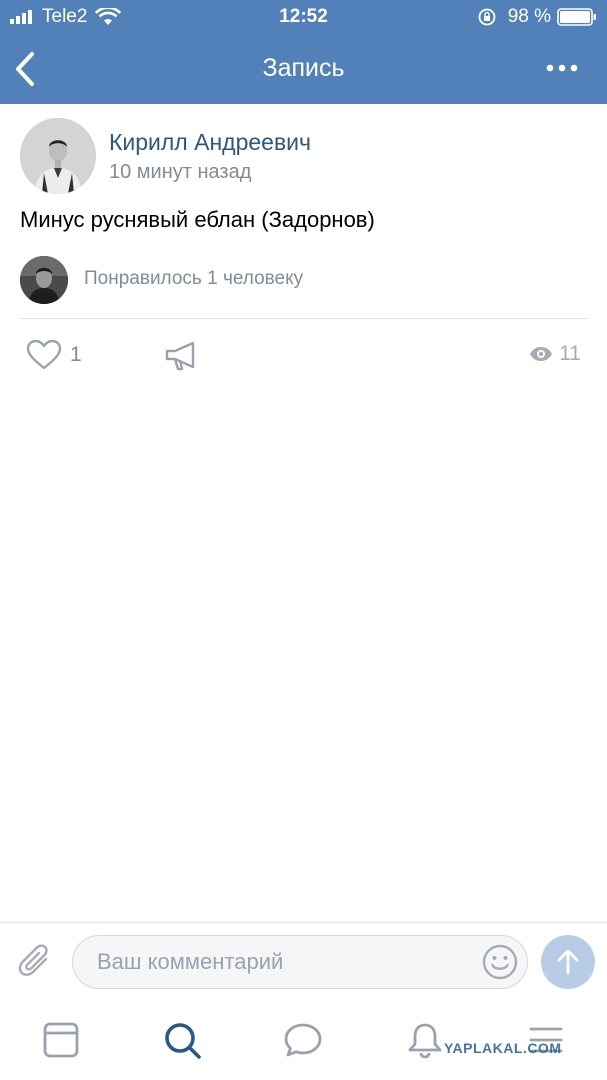 This screenshot has width=607, height=1080. I want to click on divider, so click(304, 318).